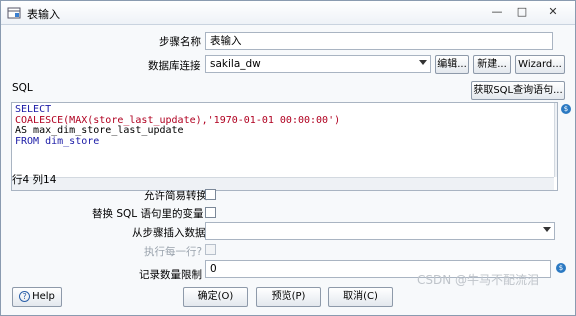  I want to click on table-input-icon, so click(14, 13).